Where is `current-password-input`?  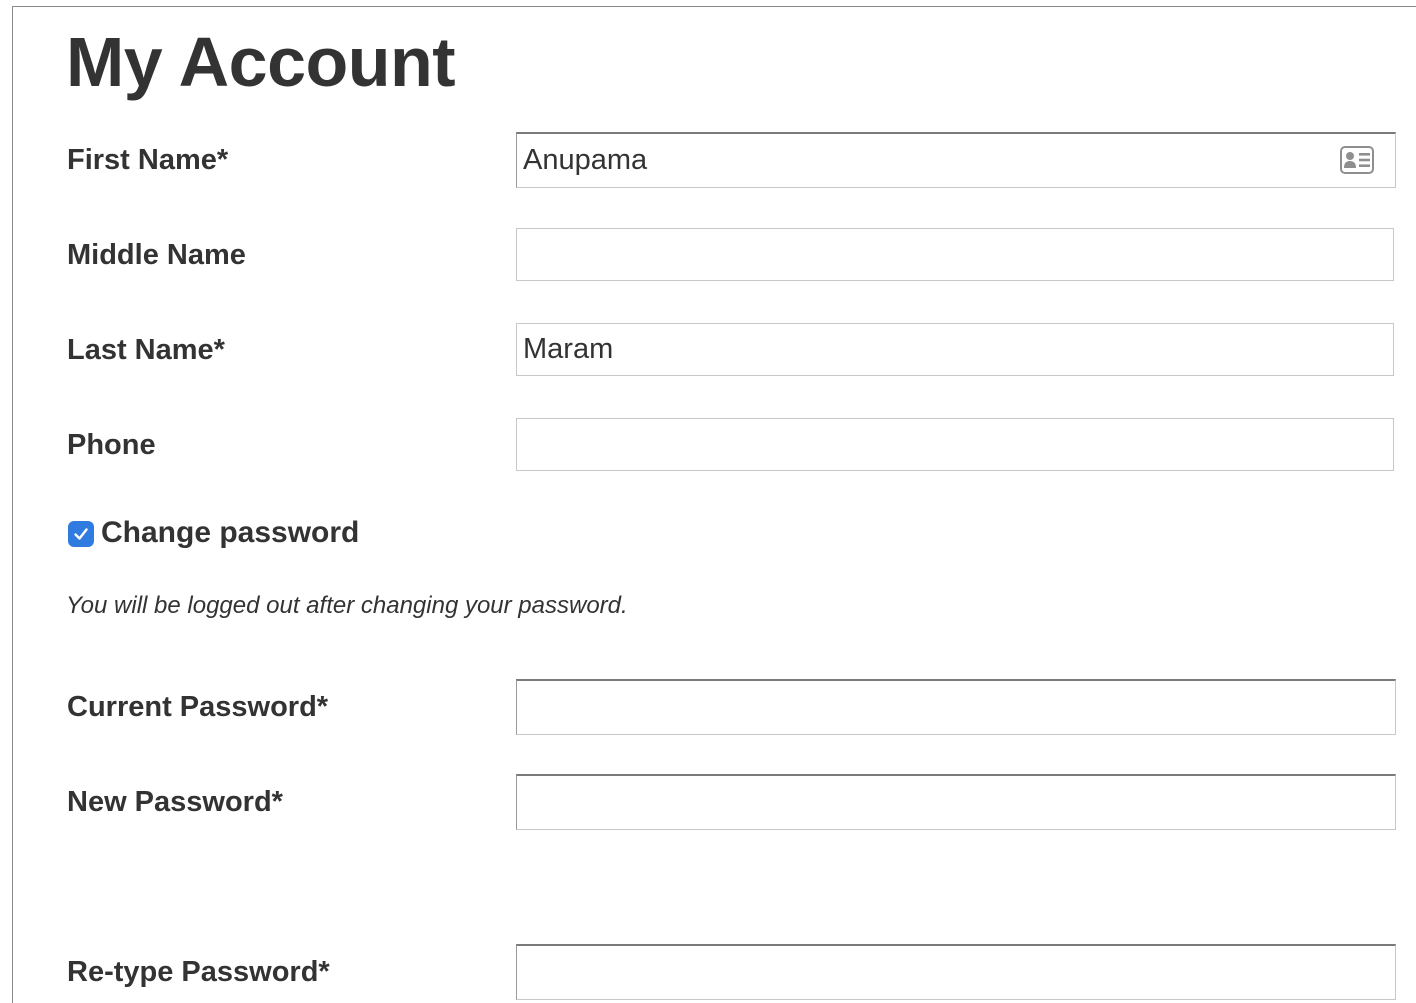 current-password-input is located at coordinates (956, 707).